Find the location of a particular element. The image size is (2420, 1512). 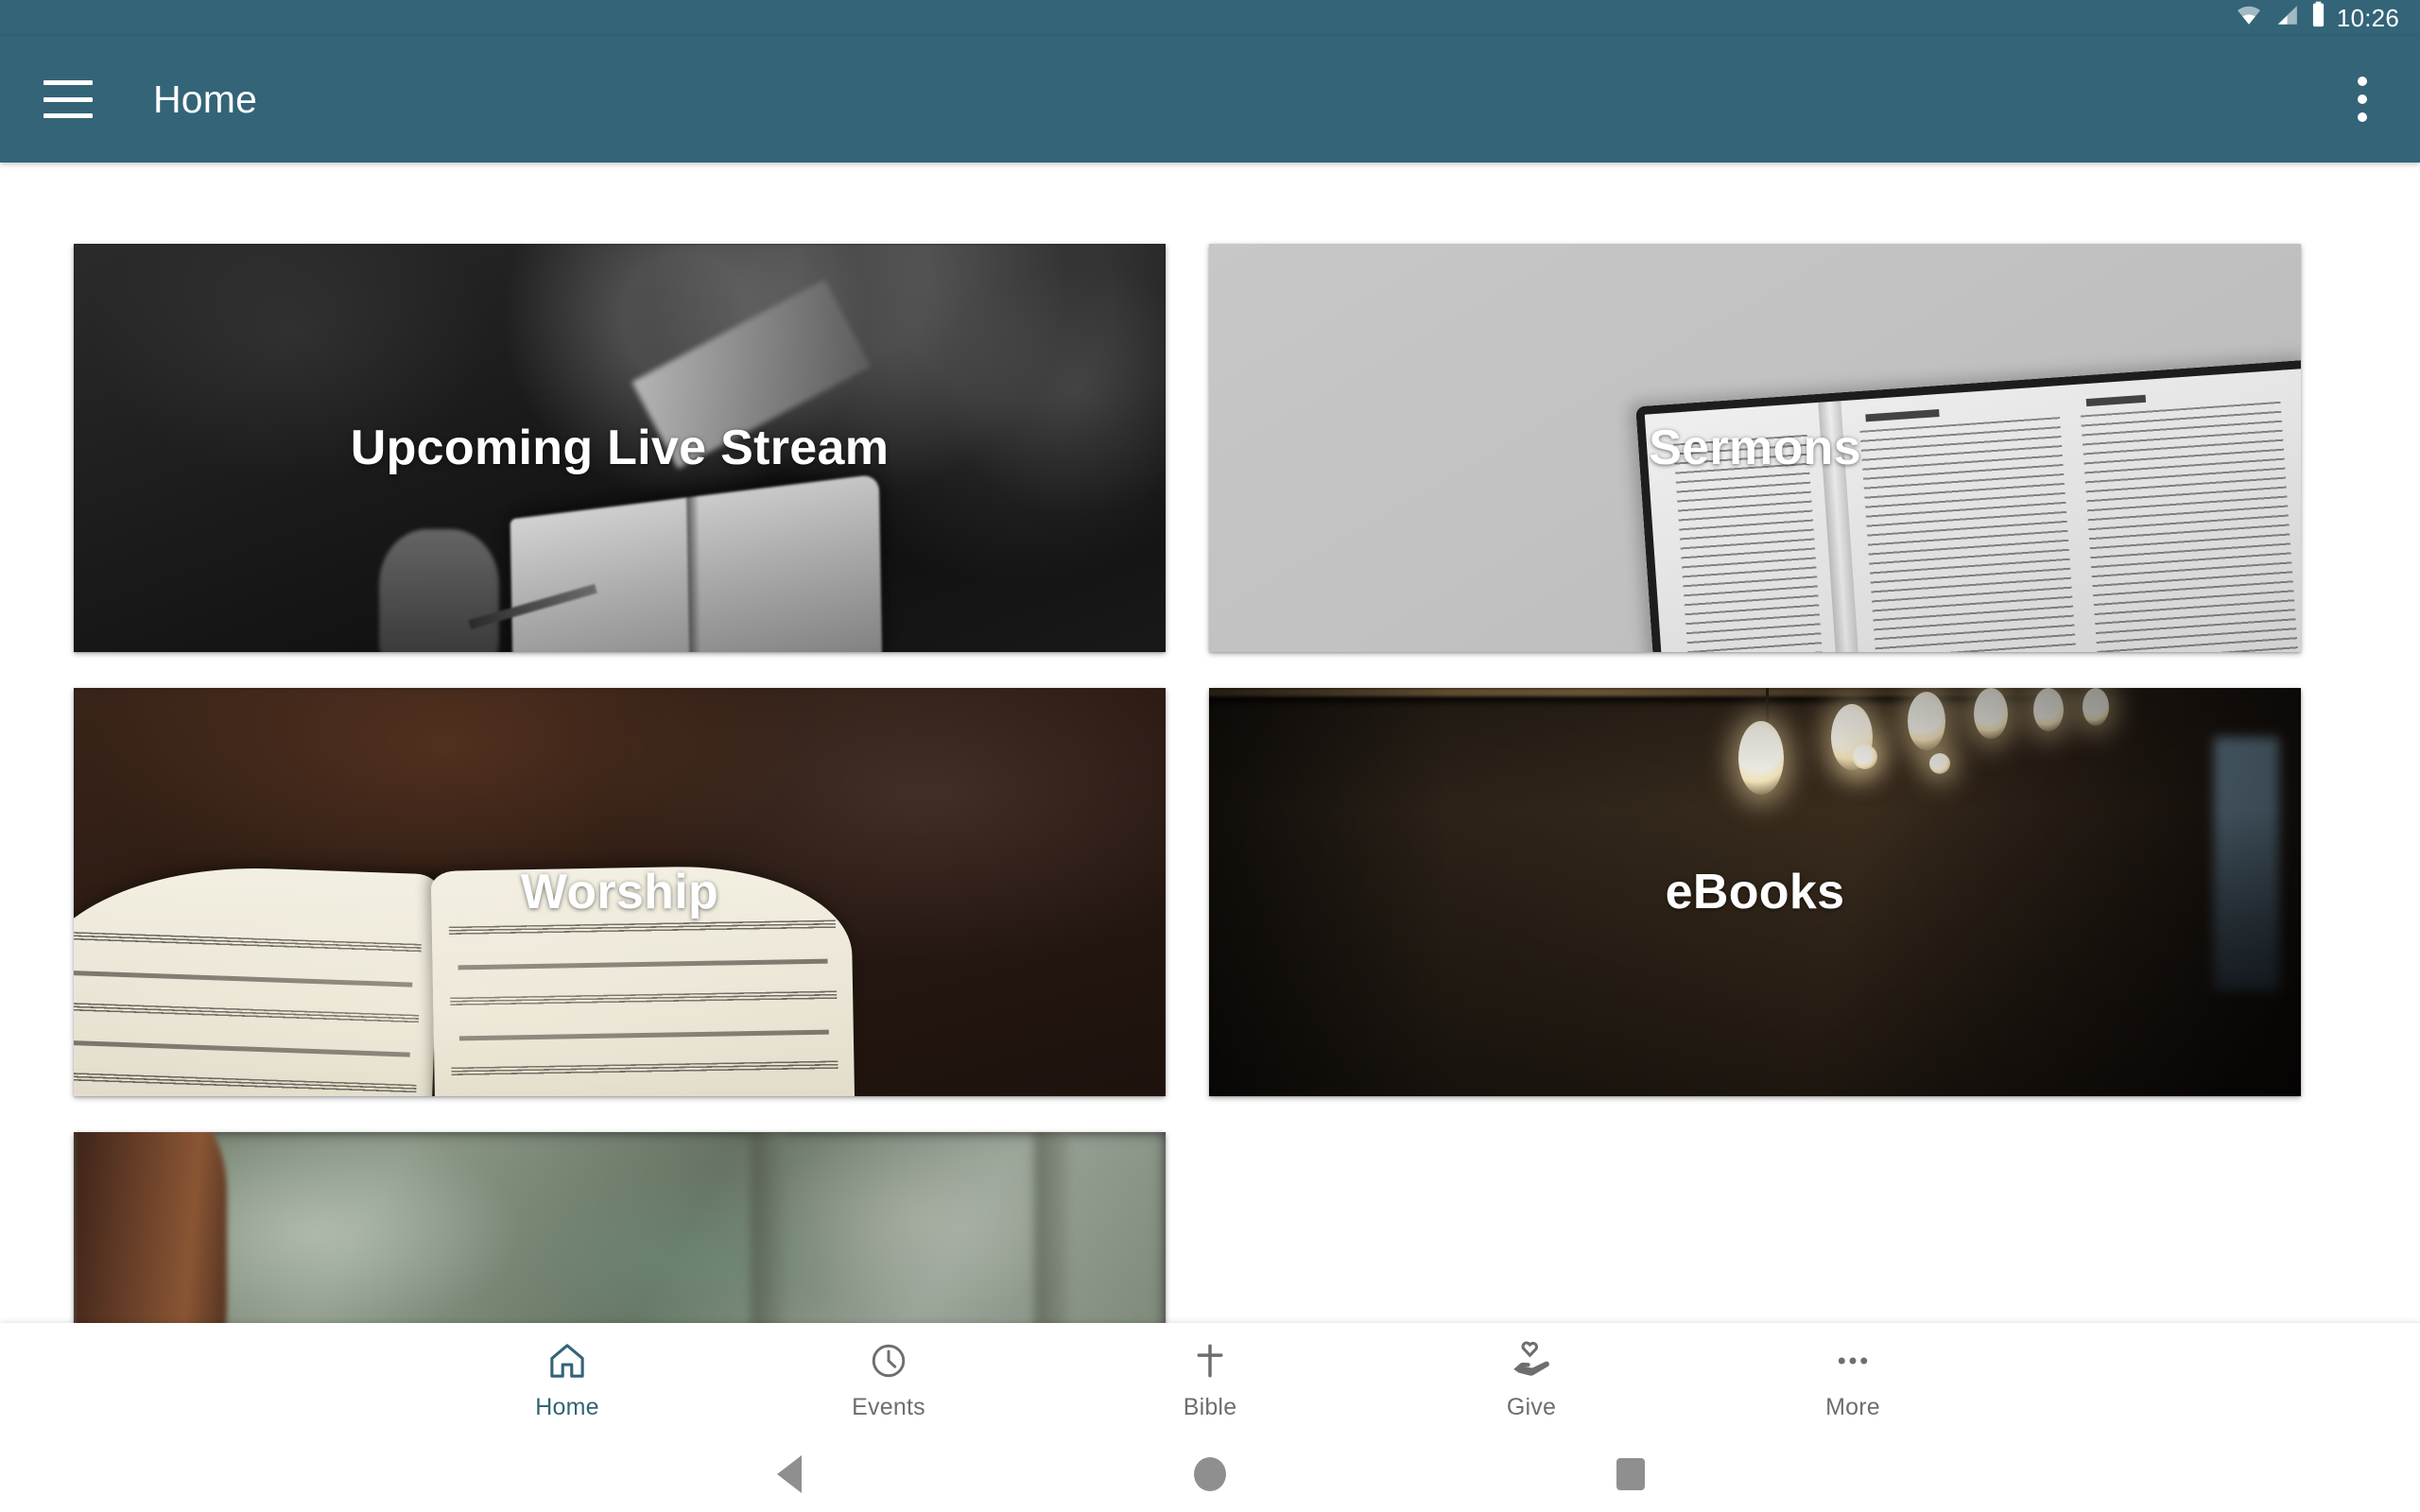

home-card-partial is located at coordinates (620, 1227).